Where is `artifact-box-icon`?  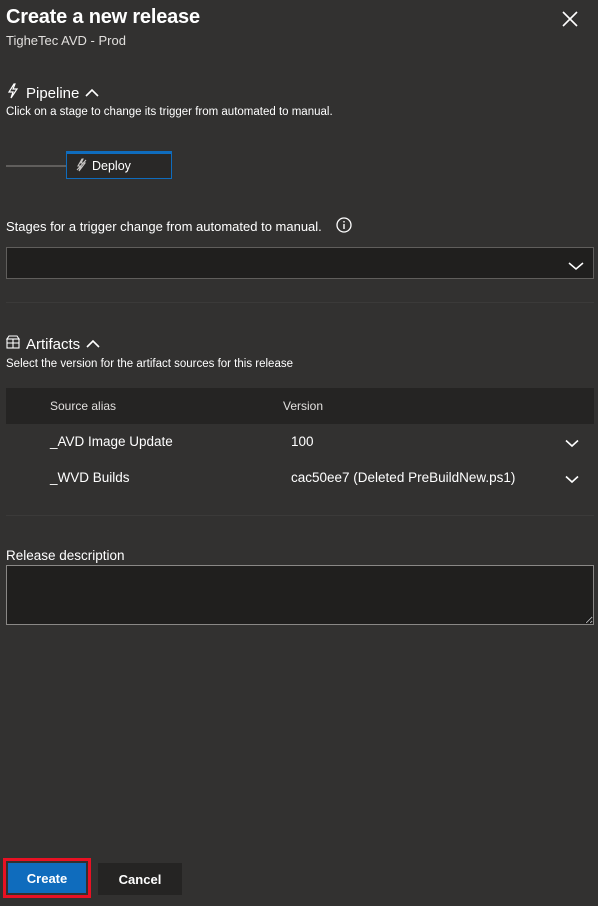 artifact-box-icon is located at coordinates (13, 344).